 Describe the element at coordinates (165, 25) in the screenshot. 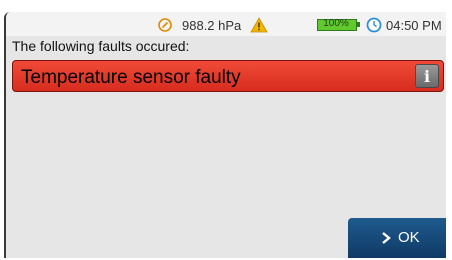

I see `gauge-icon` at that location.